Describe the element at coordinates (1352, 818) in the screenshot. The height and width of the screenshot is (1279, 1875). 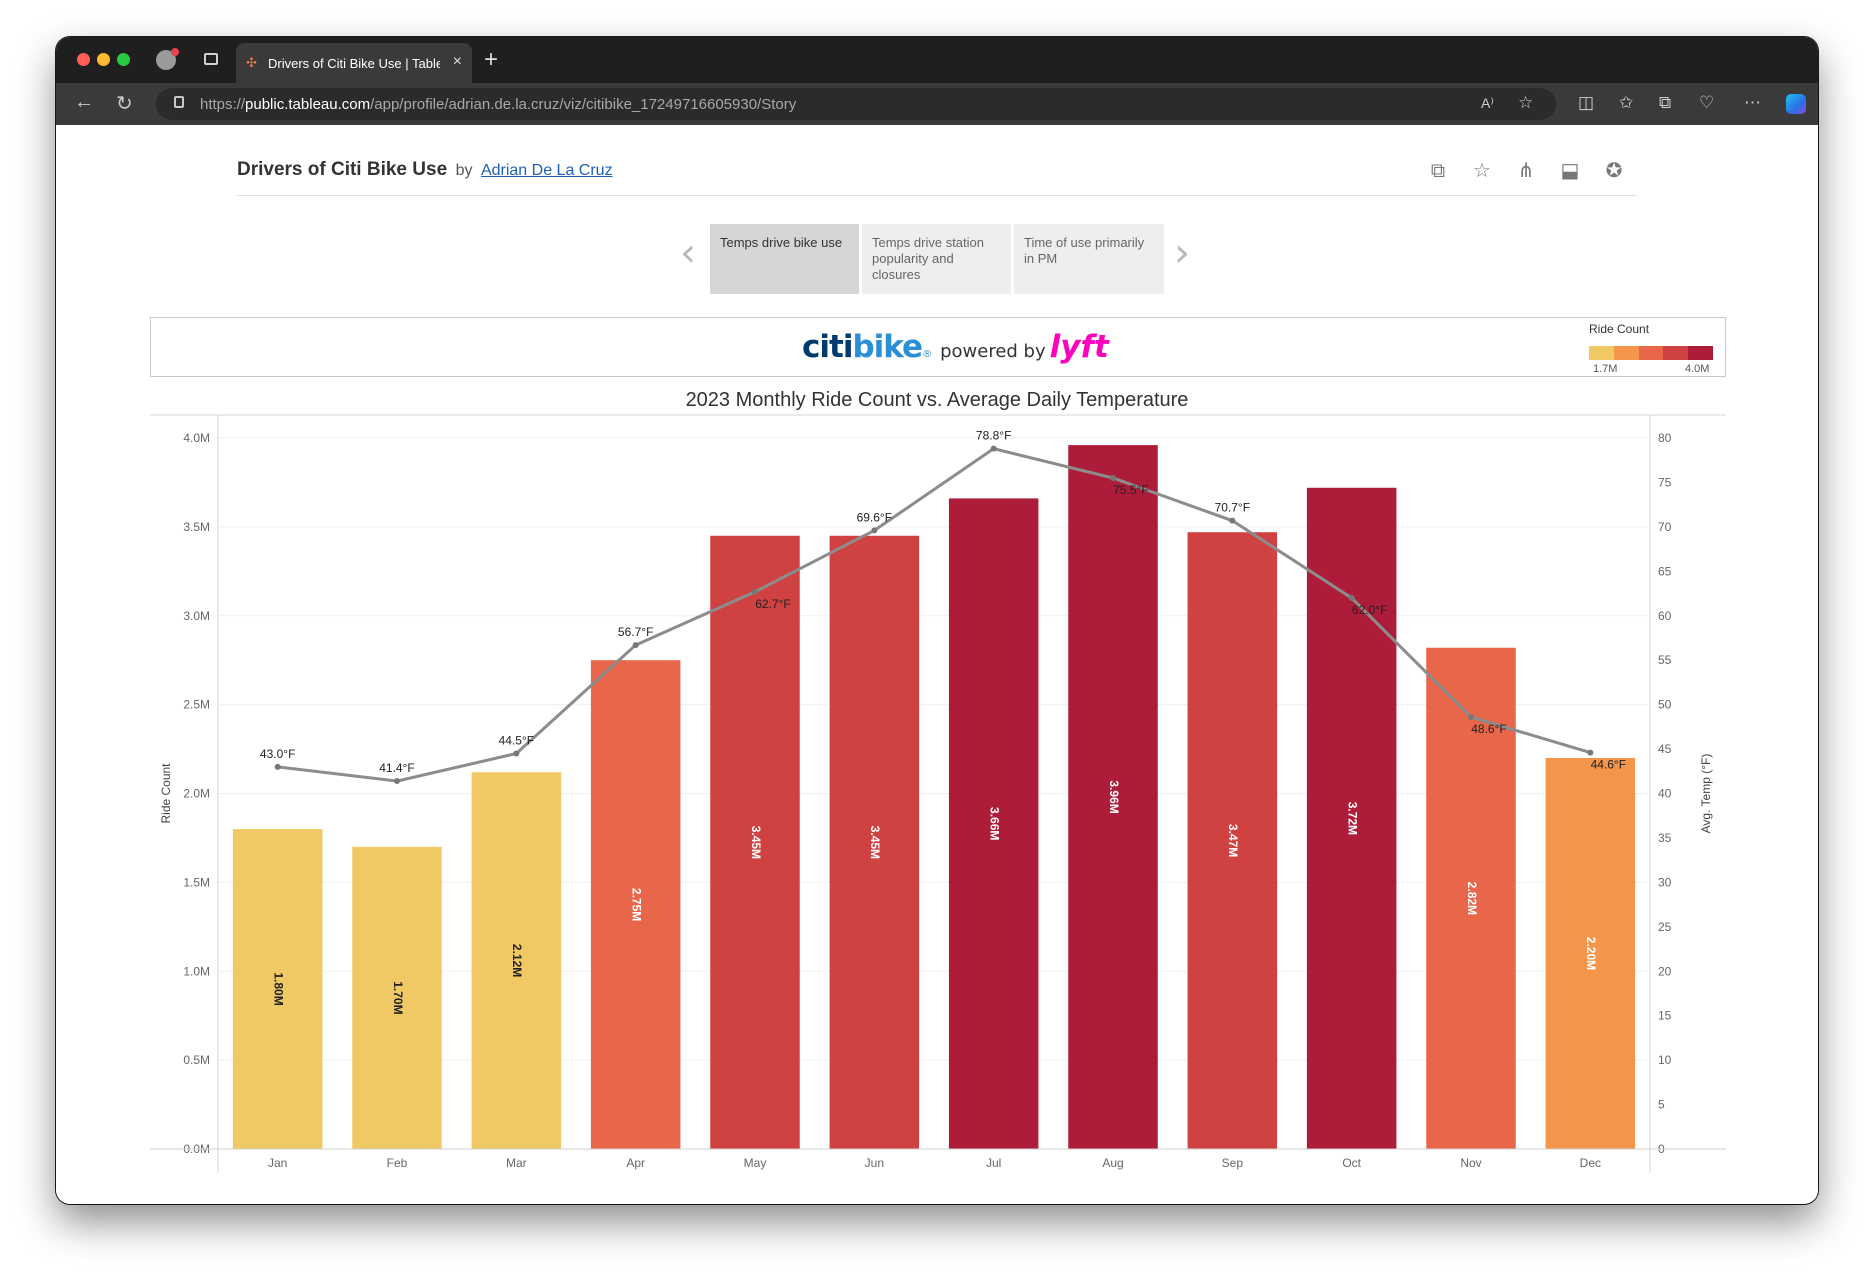
I see `bar-value-label: 3.72M` at that location.